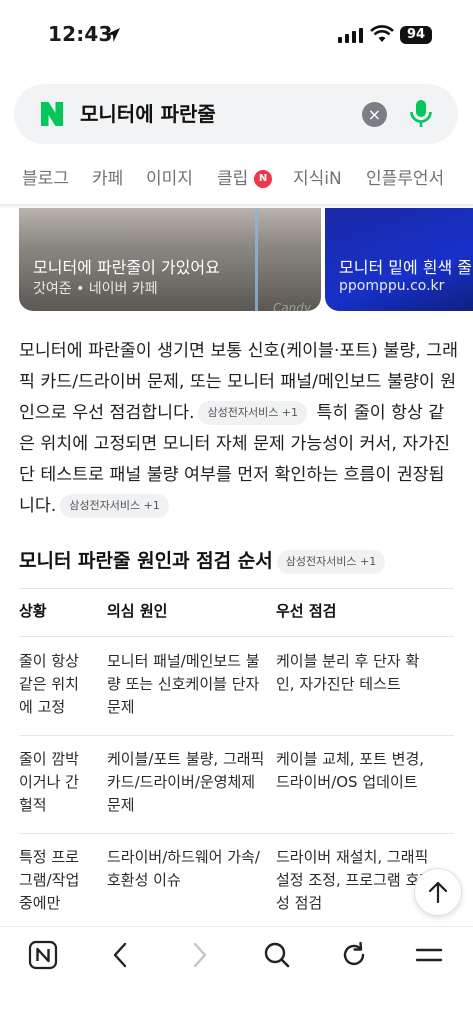  What do you see at coordinates (405, 179) in the screenshot?
I see `tab-influencer: 인플루언서` at bounding box center [405, 179].